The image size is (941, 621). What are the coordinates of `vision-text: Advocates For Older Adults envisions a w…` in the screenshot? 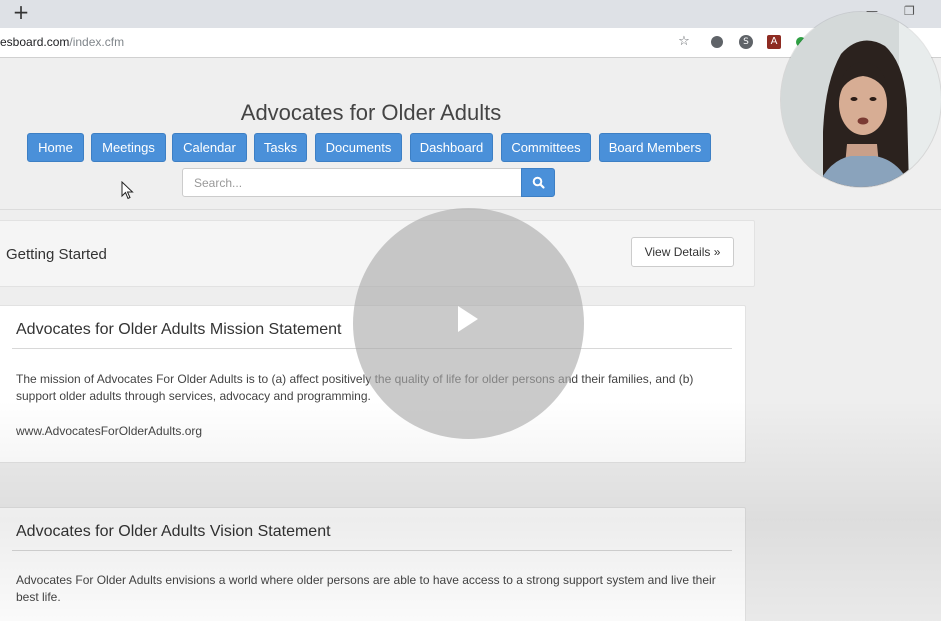 It's located at (366, 588).